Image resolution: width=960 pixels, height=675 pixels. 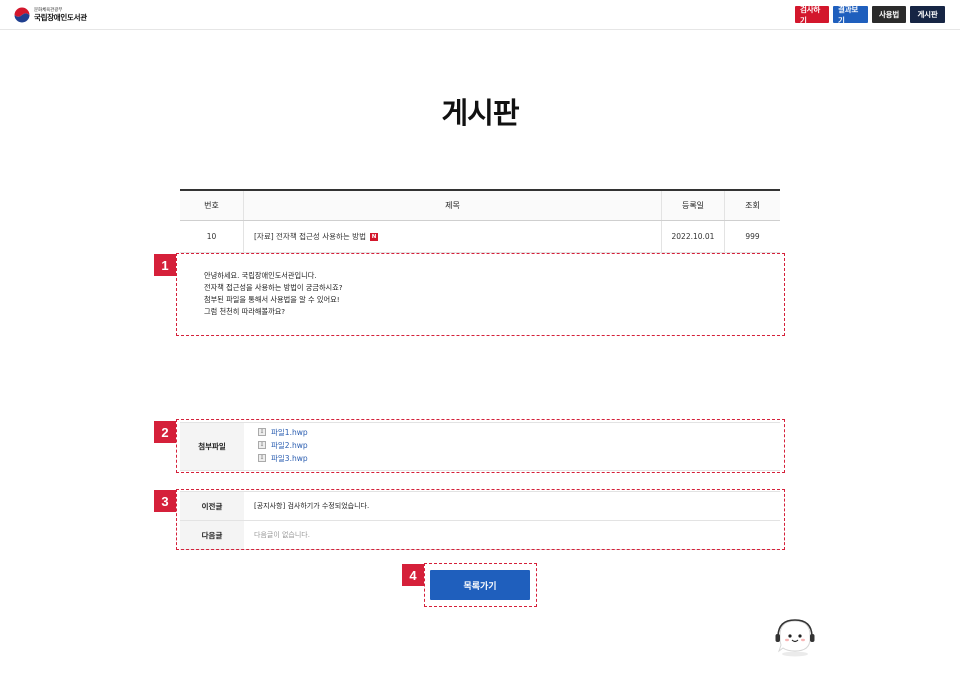 I want to click on logo-title: 국립장애인도서관, so click(x=60, y=17).